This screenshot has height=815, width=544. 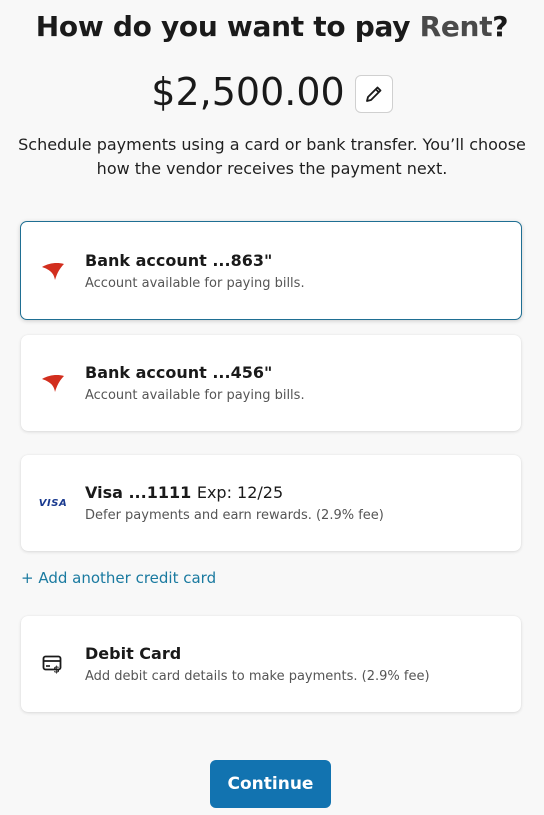 I want to click on card-number: Visa ...1111, so click(x=138, y=492).